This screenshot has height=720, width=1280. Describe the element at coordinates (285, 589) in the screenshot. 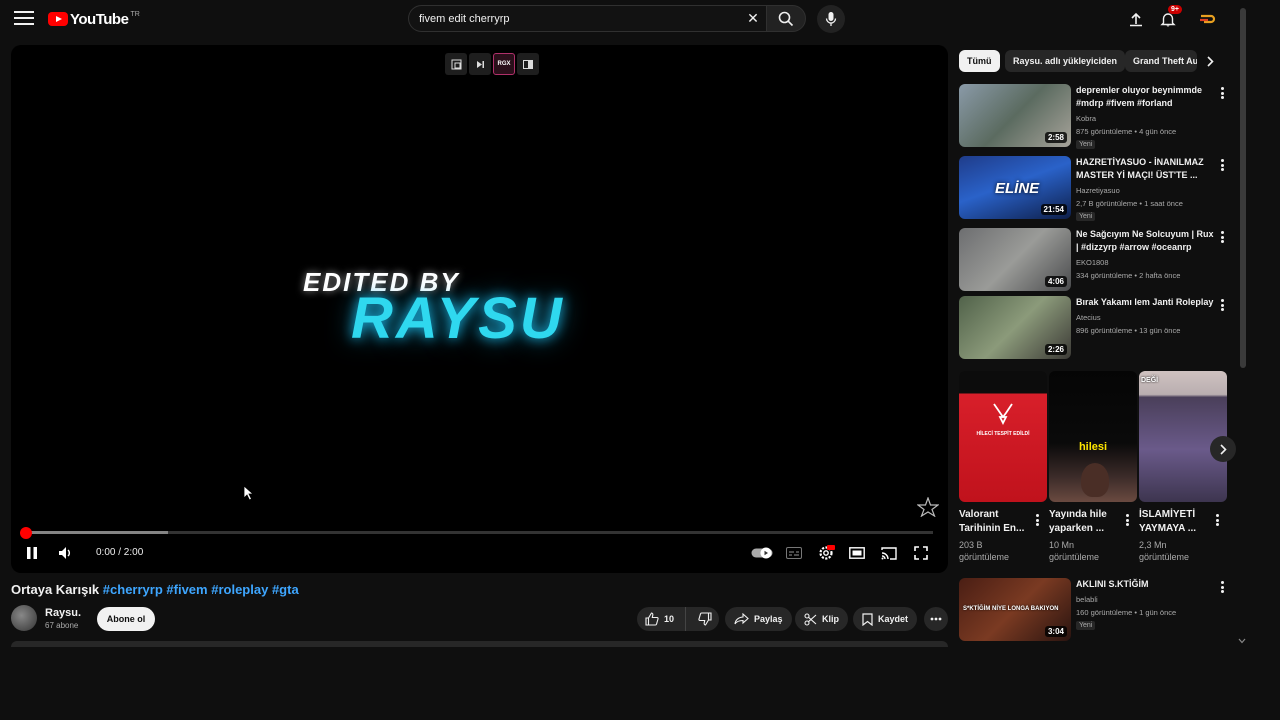

I see `hashtag-link: #gta` at that location.